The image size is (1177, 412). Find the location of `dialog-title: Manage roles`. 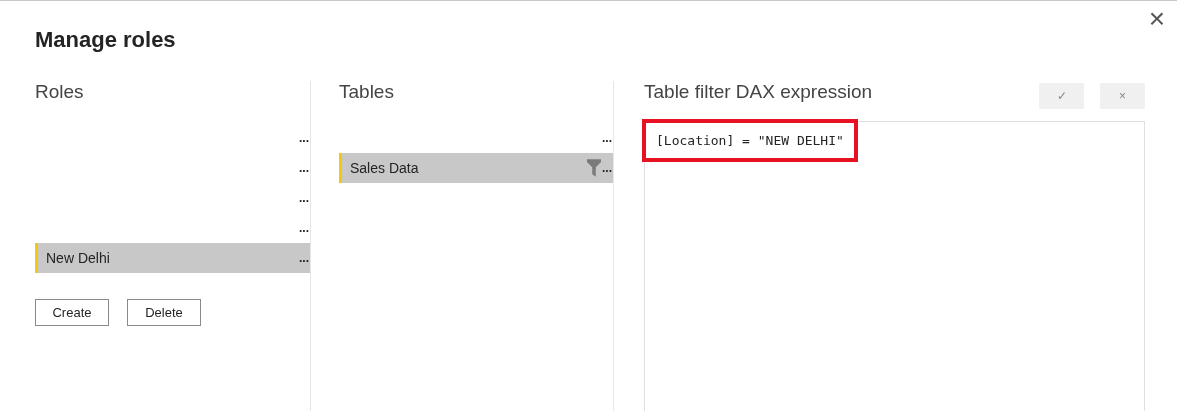

dialog-title: Manage roles is located at coordinates (106, 40).